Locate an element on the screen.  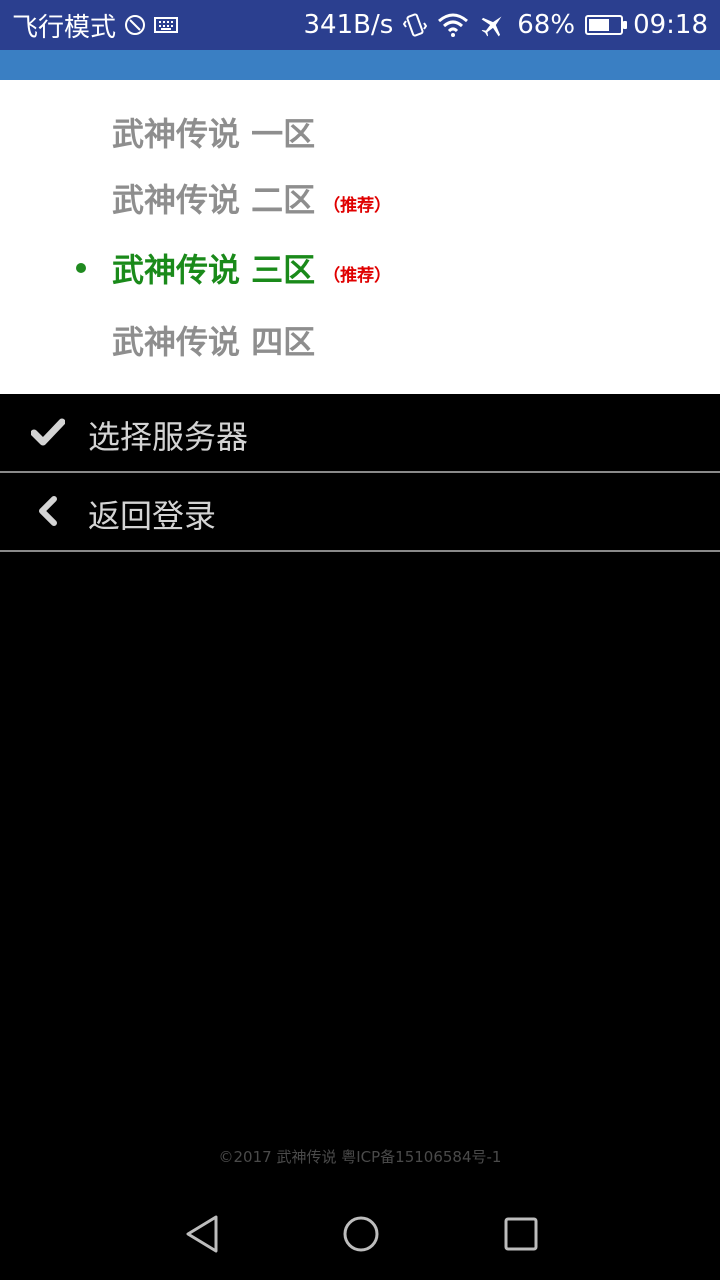
back-login-button: 返回登录 is located at coordinates (360, 512).